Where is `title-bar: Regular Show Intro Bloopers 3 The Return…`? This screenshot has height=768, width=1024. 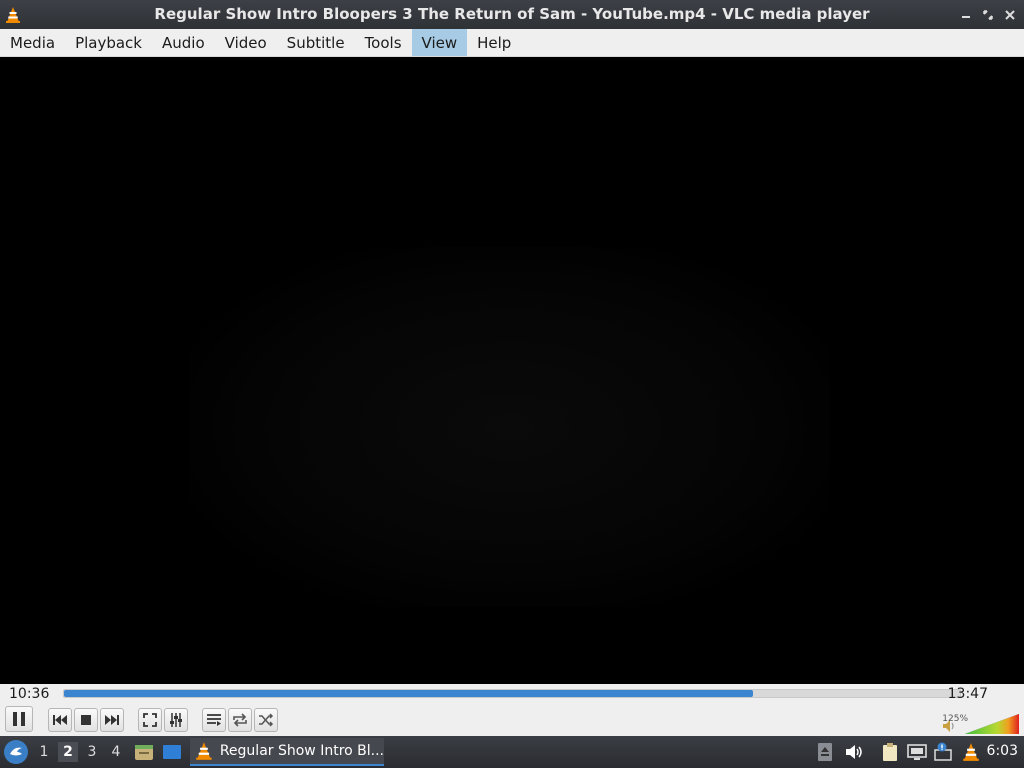
title-bar: Regular Show Intro Bloopers 3 The Return… is located at coordinates (512, 14).